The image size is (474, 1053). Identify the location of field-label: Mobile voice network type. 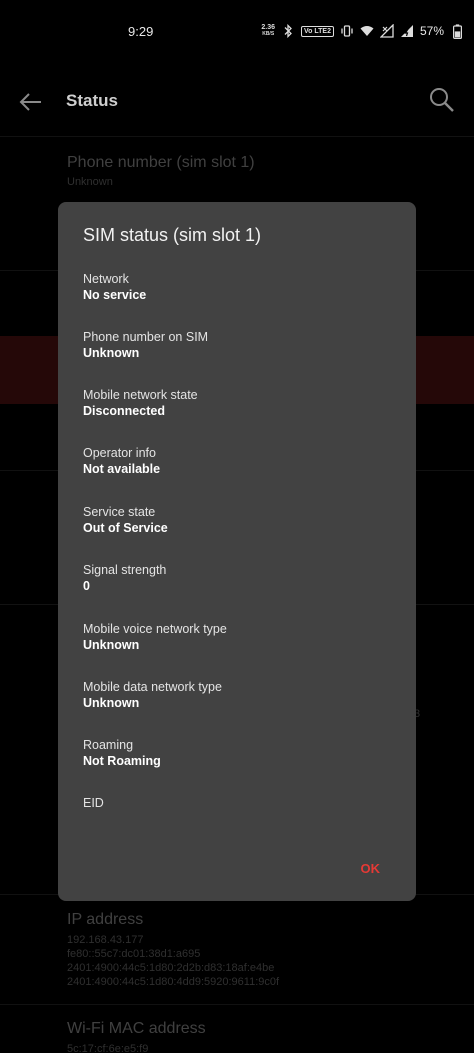
(155, 629).